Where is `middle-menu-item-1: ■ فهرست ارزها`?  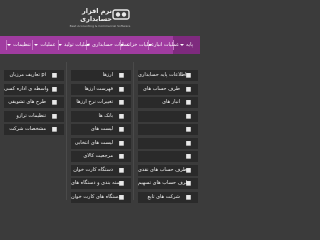
middle-menu-item-1: ■ فهرست ارزها is located at coordinates (101, 89).